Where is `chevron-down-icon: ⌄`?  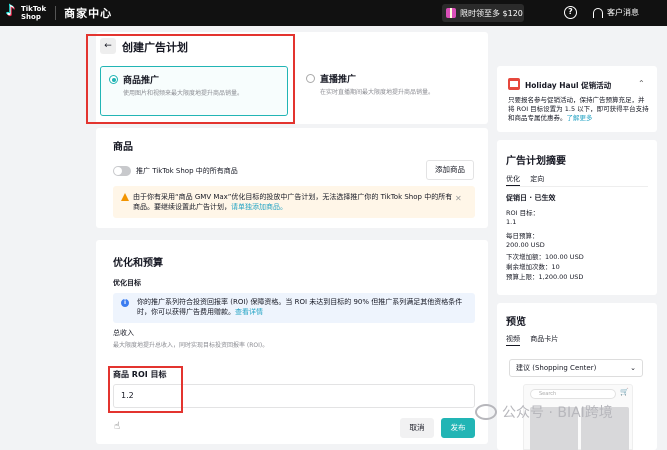
chevron-down-icon: ⌄ is located at coordinates (633, 368).